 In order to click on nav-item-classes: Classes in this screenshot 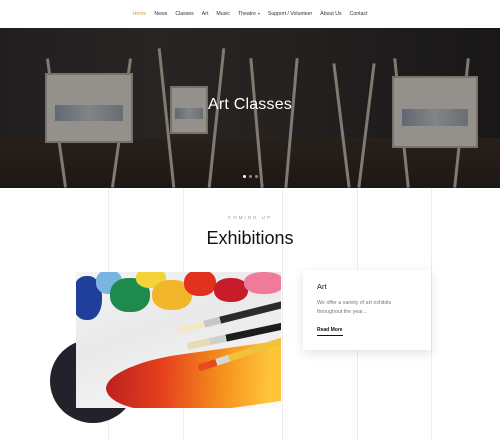, I will do `click(184, 14)`.